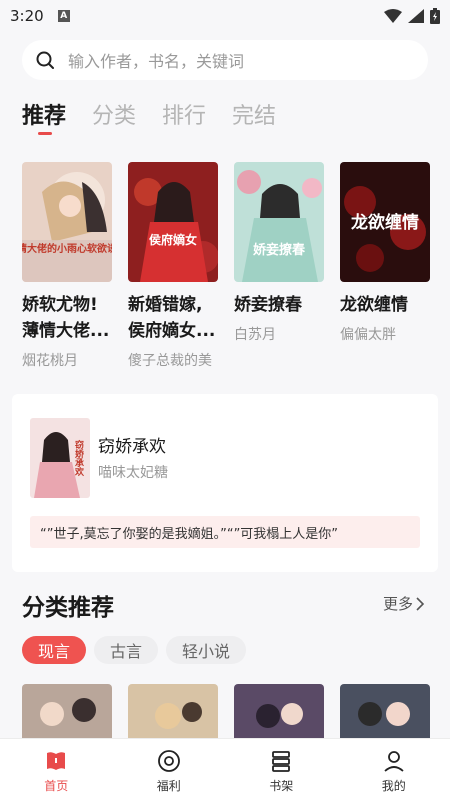  I want to click on featured-book-author: 喵味太妃糖, so click(133, 473).